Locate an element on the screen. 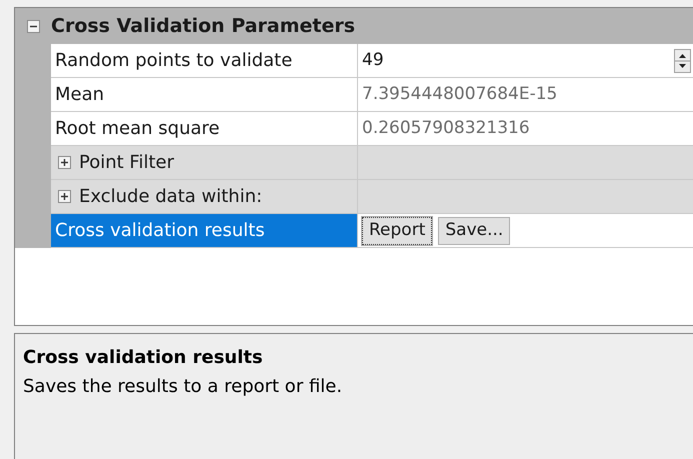 This screenshot has width=693, height=459. spinner-icon is located at coordinates (682, 60).